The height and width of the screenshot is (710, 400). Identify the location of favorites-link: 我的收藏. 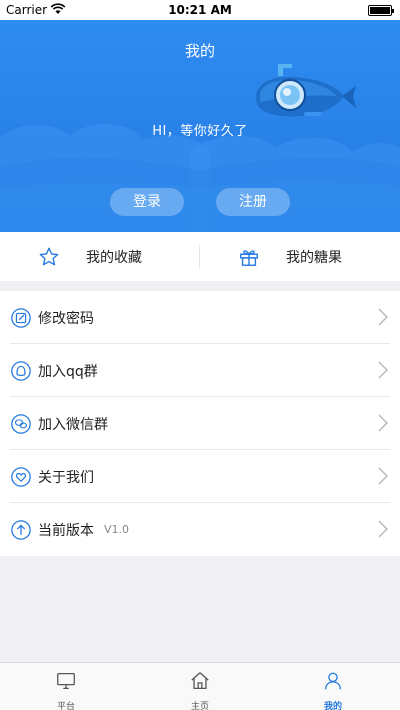
(90, 256).